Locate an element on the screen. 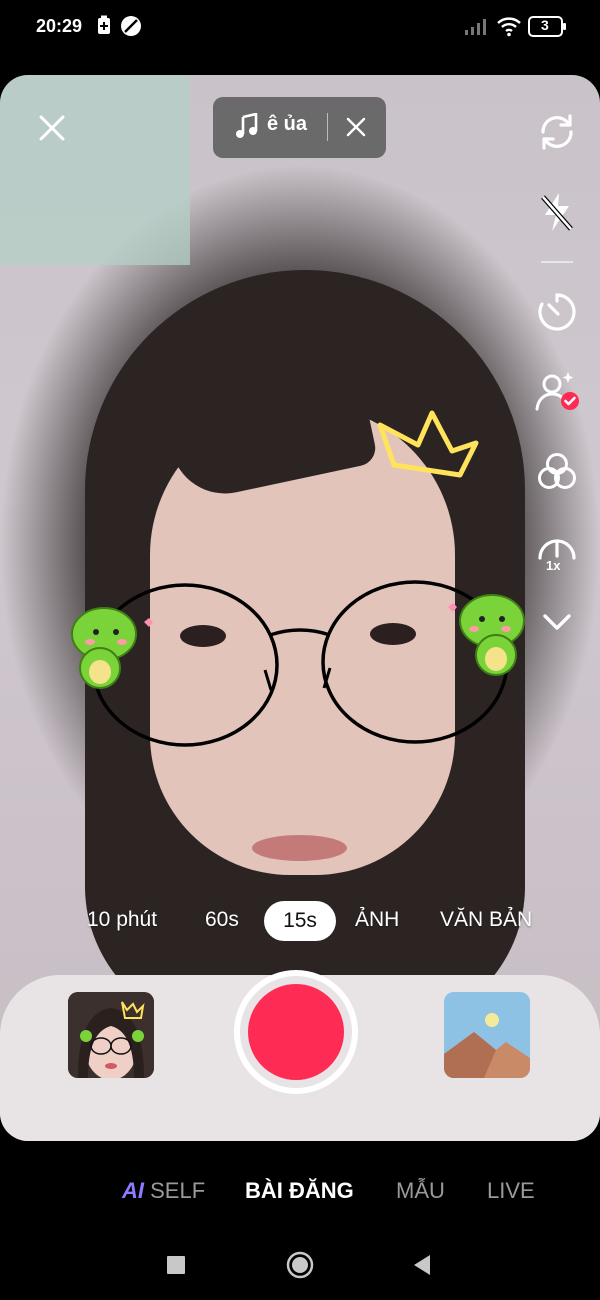 Image resolution: width=600 pixels, height=1300 pixels. mode-text: VĂN BẢN is located at coordinates (486, 920).